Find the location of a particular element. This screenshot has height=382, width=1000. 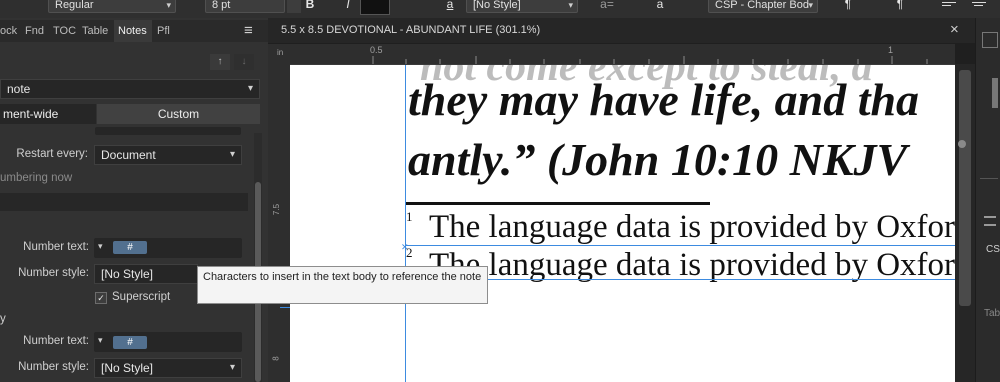

restart-every-dropdown: Document ▾ is located at coordinates (168, 155).